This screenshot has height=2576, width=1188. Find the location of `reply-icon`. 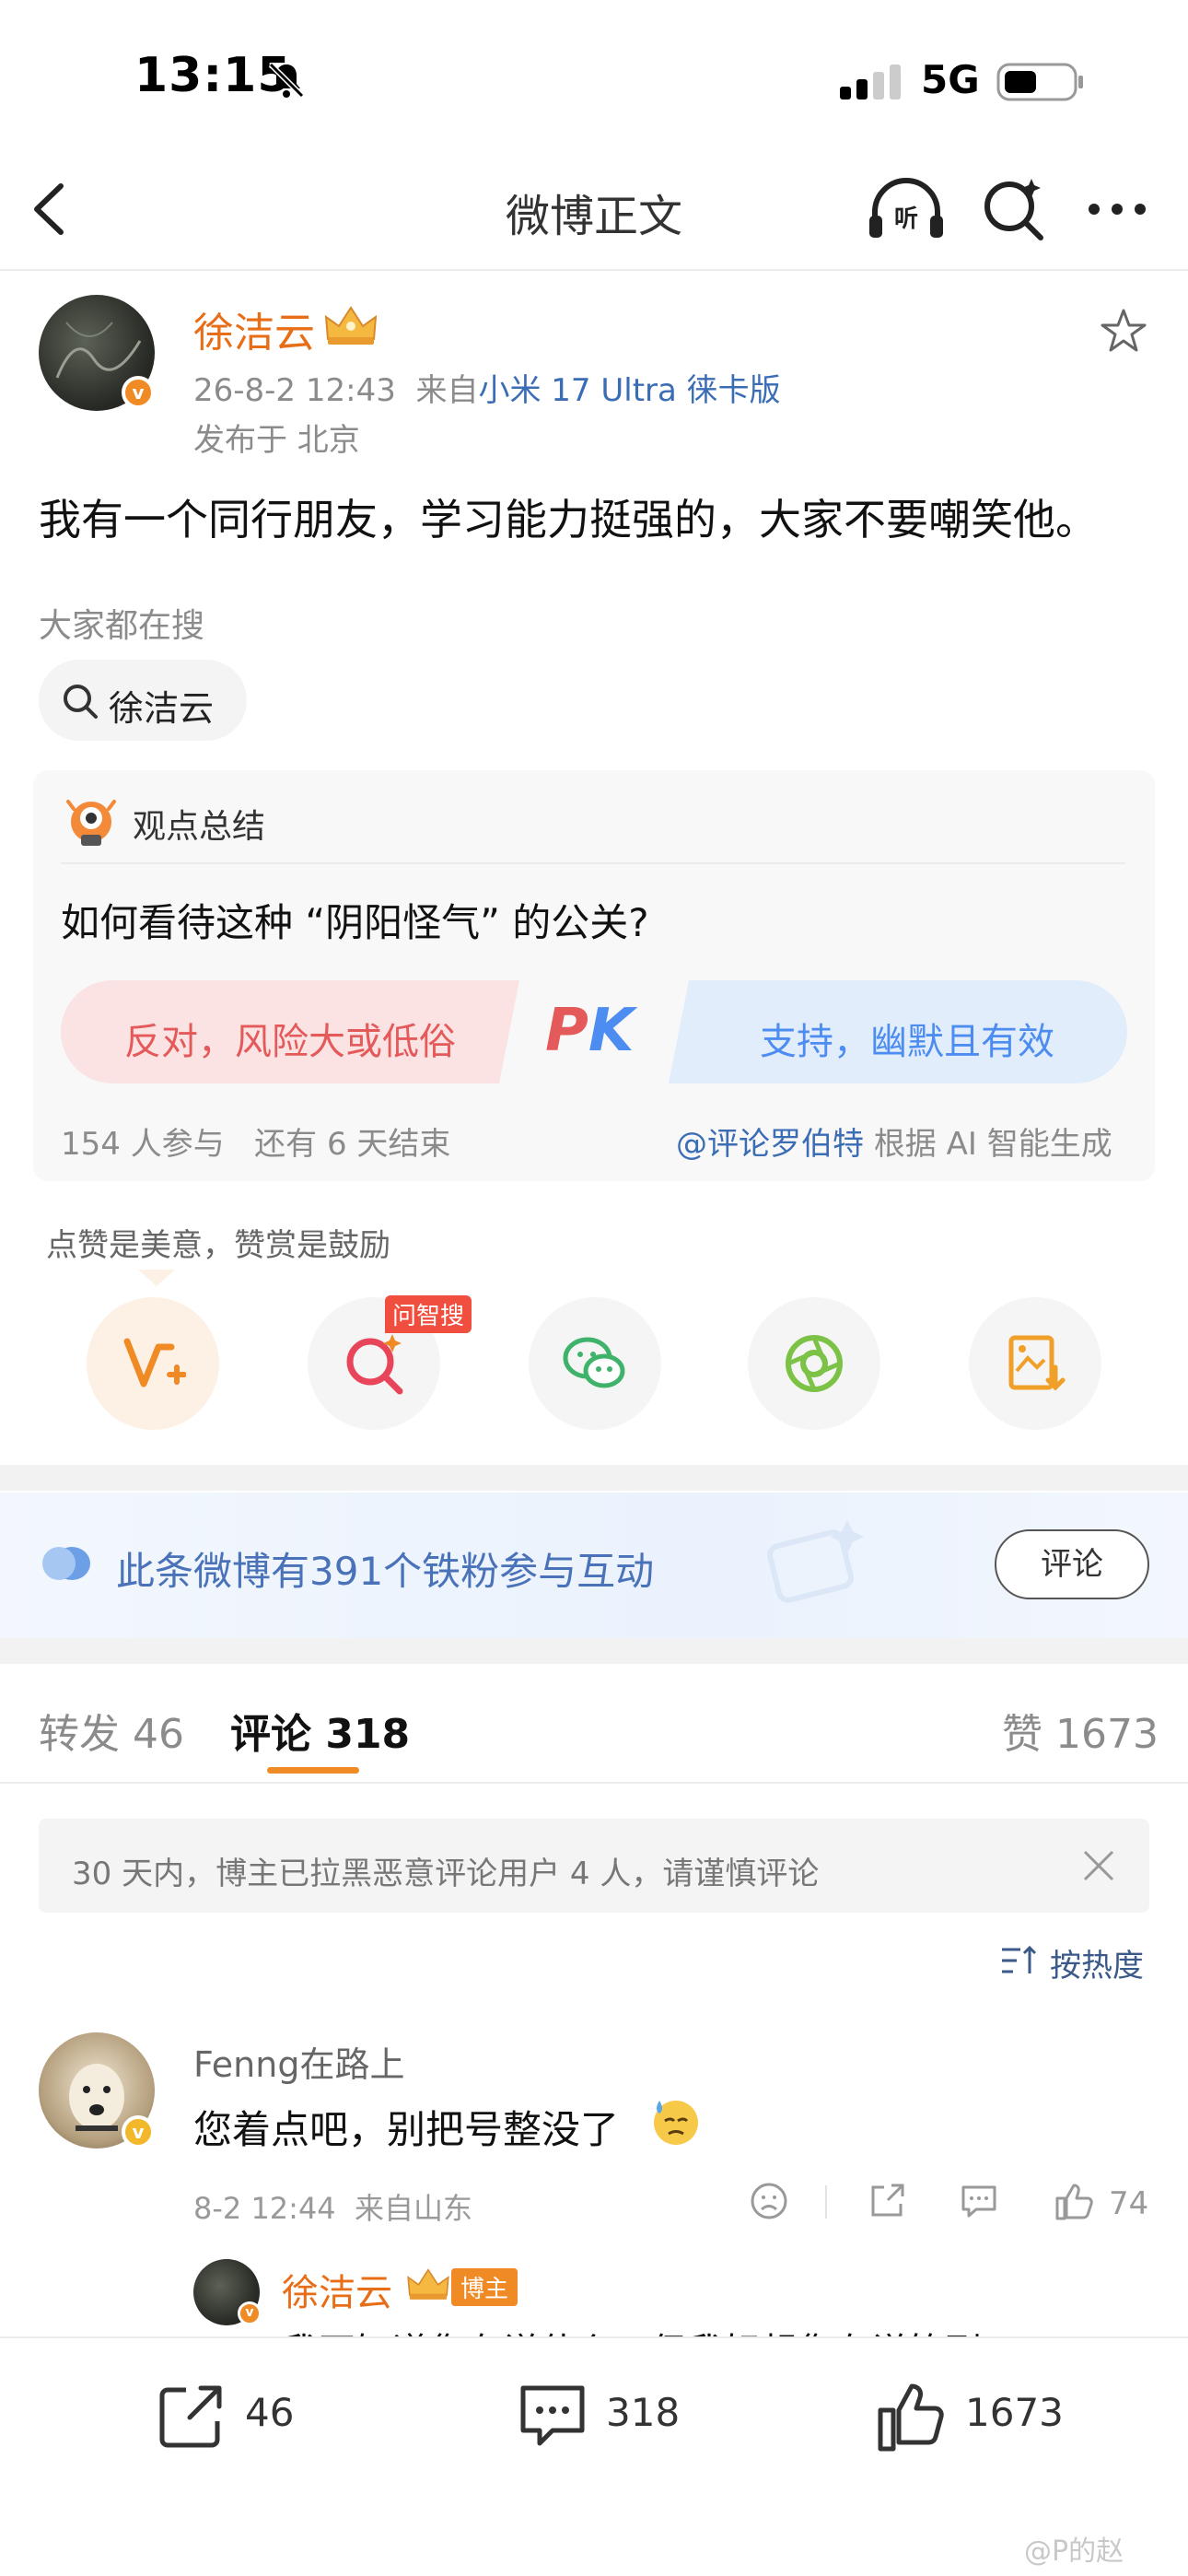

reply-icon is located at coordinates (979, 2201).